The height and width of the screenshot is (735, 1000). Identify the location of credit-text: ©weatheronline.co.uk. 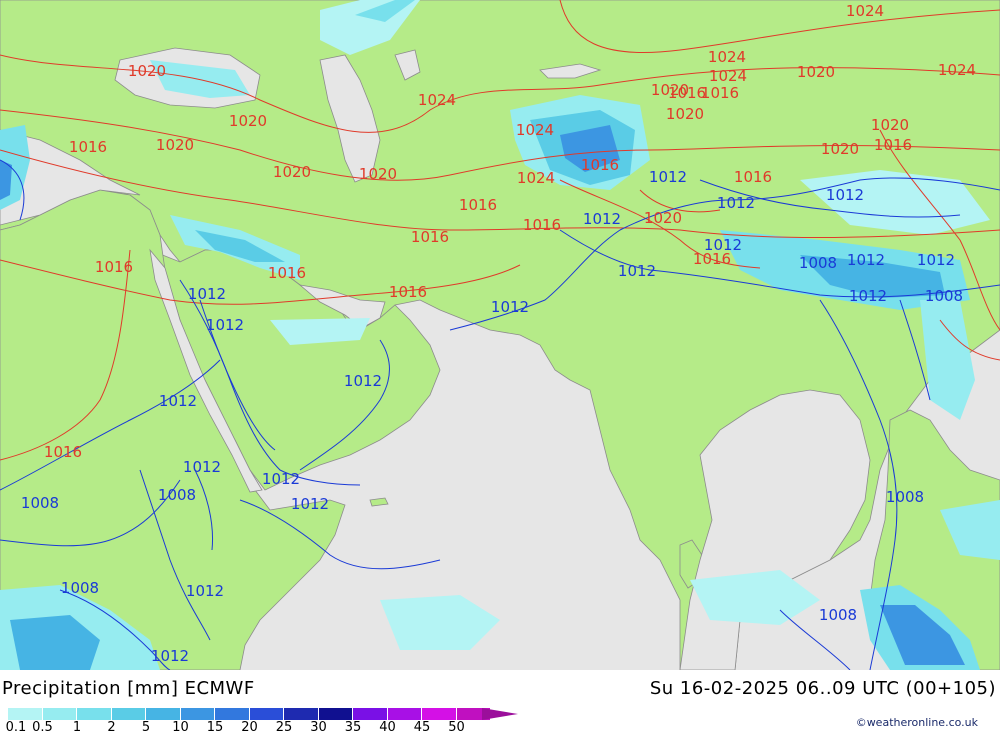
(917, 722).